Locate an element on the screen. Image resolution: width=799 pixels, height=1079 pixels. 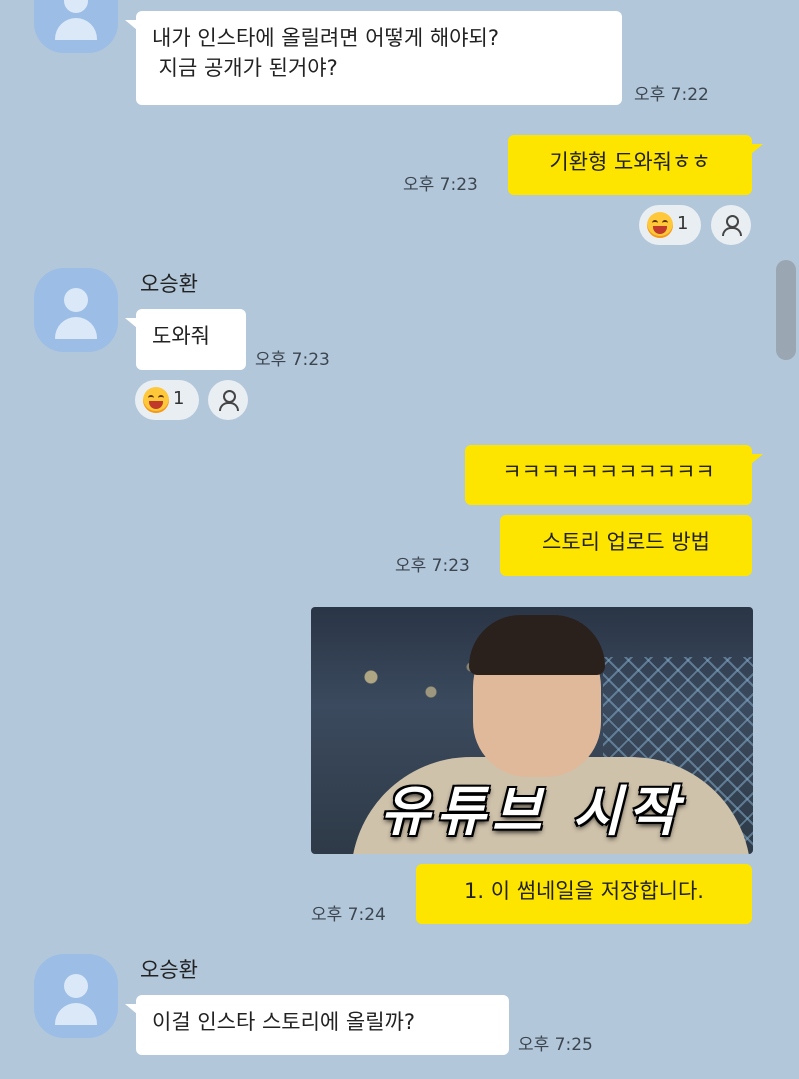
thumbnail-caption: 유튜브 시작 is located at coordinates (532, 811).